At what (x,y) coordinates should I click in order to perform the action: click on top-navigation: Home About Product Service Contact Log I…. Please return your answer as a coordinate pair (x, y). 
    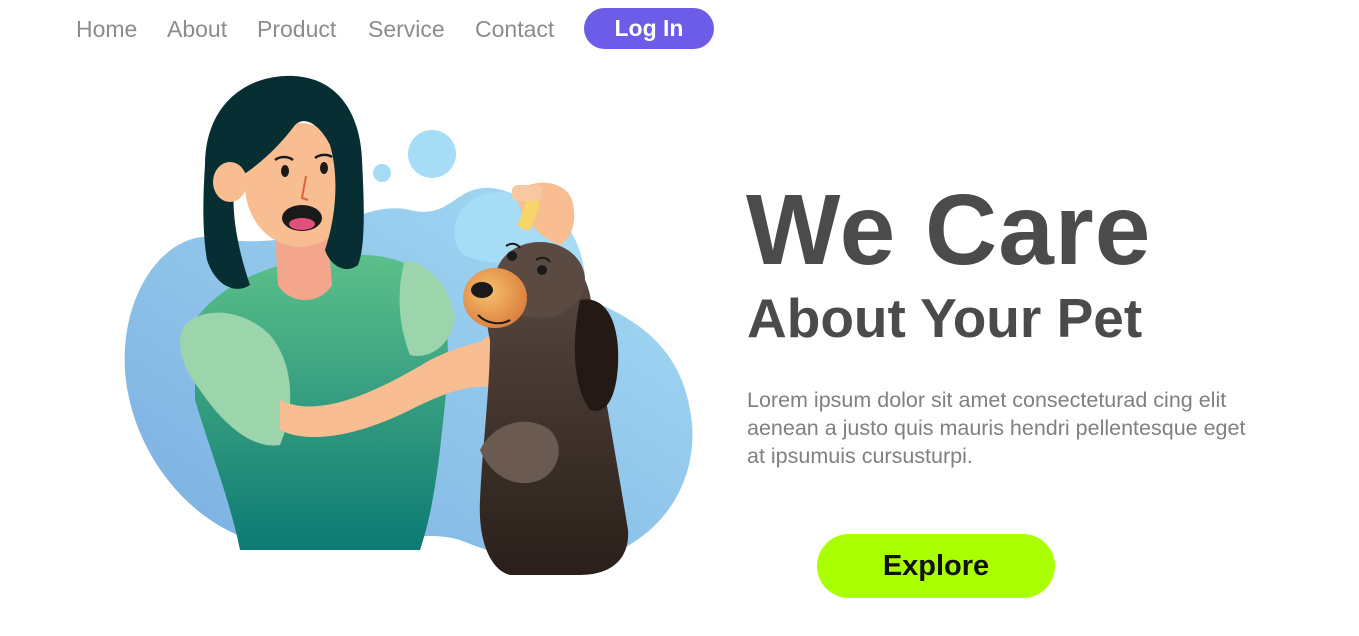
    Looking at the image, I should click on (679, 30).